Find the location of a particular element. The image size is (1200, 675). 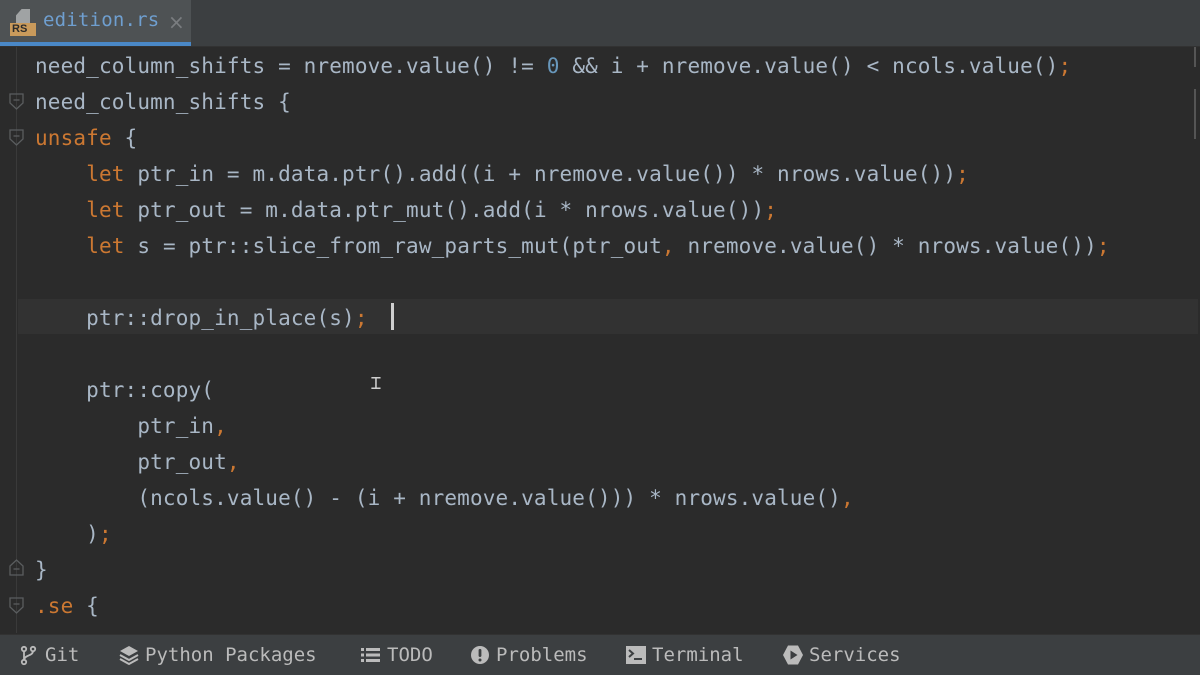

code-line: } is located at coordinates (41, 570).